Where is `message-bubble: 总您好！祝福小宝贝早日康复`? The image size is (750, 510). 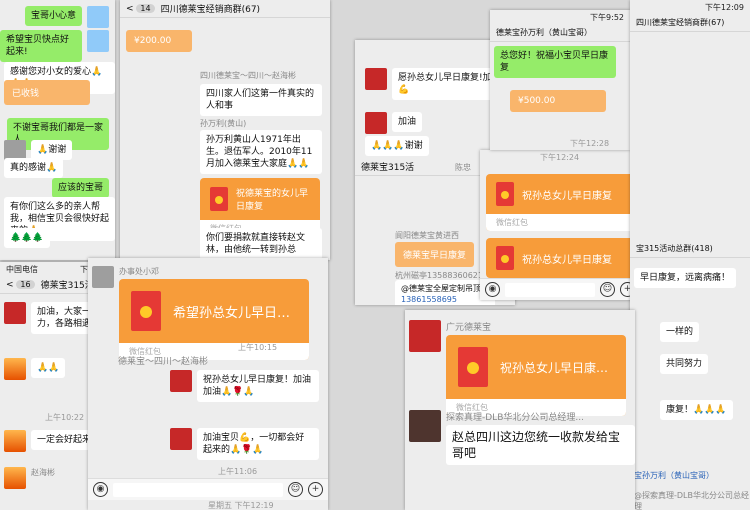 message-bubble: 总您好！祝福小宝贝早日康复 is located at coordinates (555, 62).